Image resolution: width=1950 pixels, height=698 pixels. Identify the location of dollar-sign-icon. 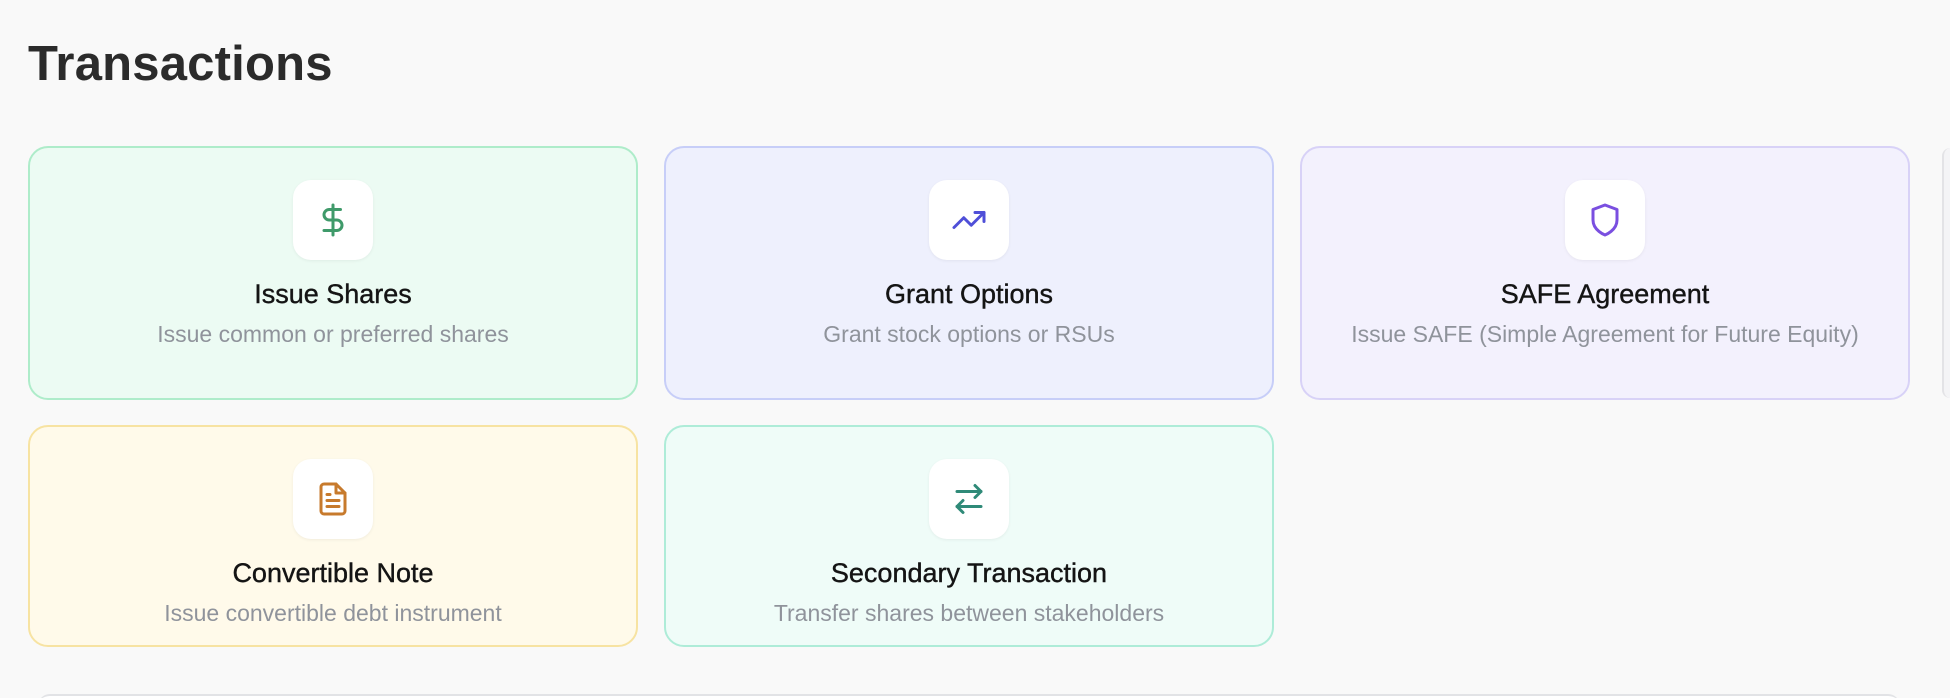
(333, 220).